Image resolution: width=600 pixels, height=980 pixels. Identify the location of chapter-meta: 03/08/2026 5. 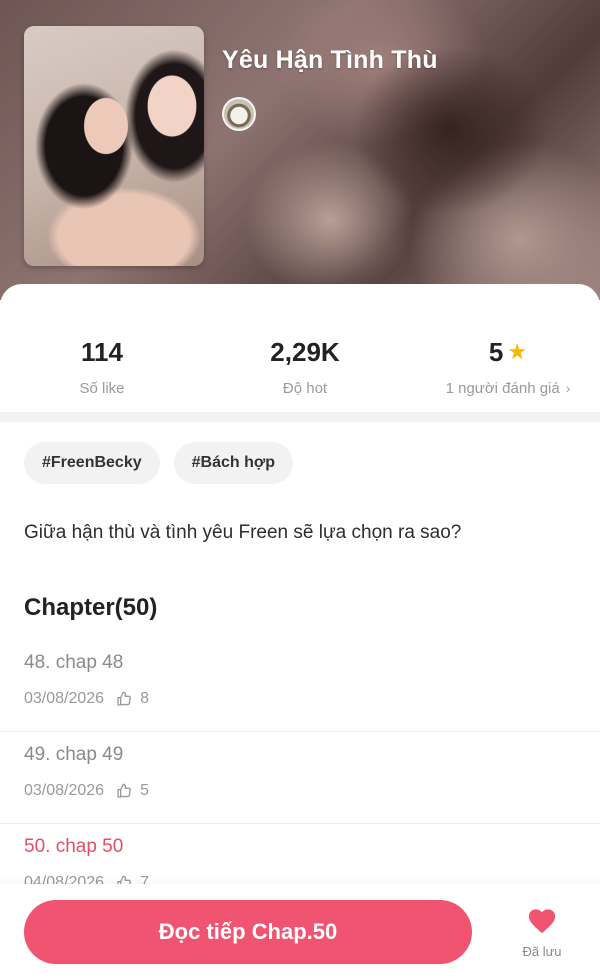
(86, 791).